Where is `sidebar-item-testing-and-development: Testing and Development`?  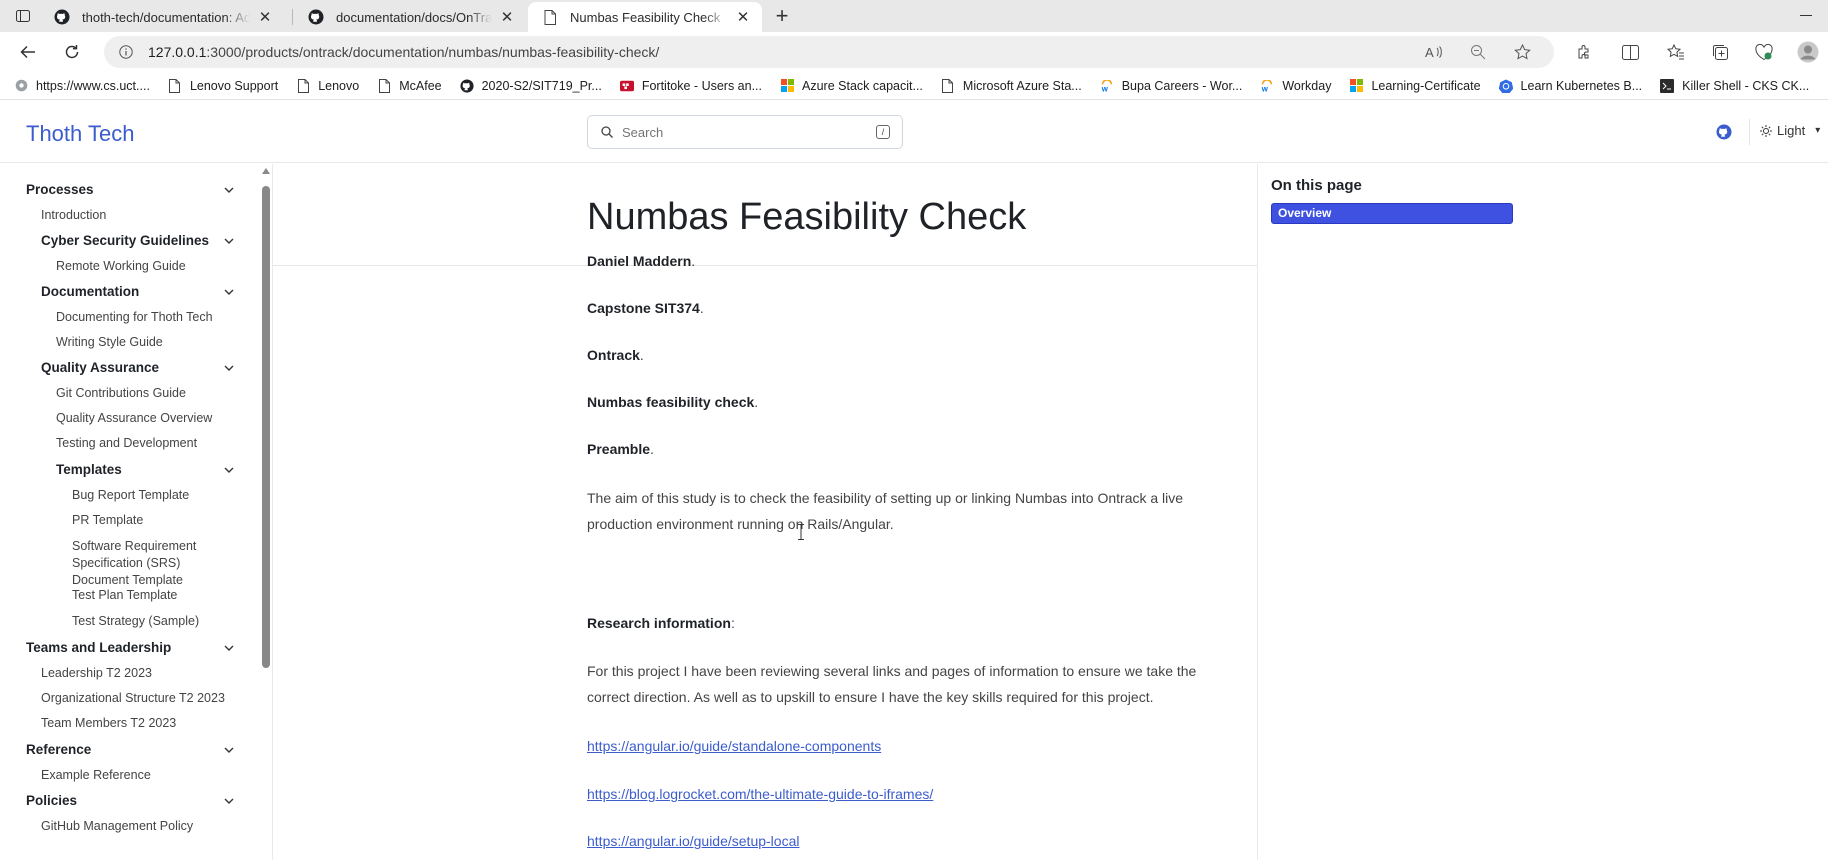 sidebar-item-testing-and-development: Testing and Development is located at coordinates (146, 443).